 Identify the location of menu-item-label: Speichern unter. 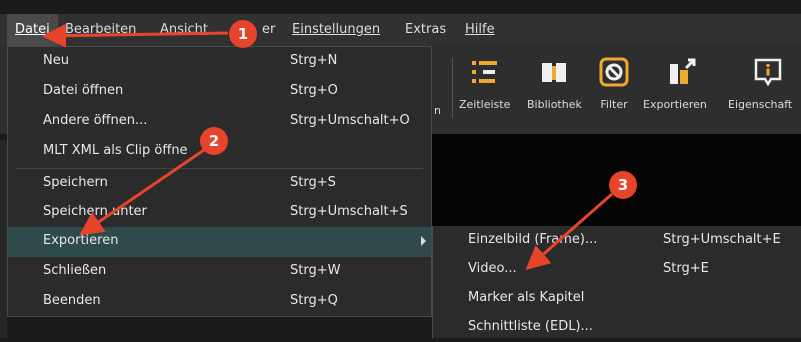
(95, 211).